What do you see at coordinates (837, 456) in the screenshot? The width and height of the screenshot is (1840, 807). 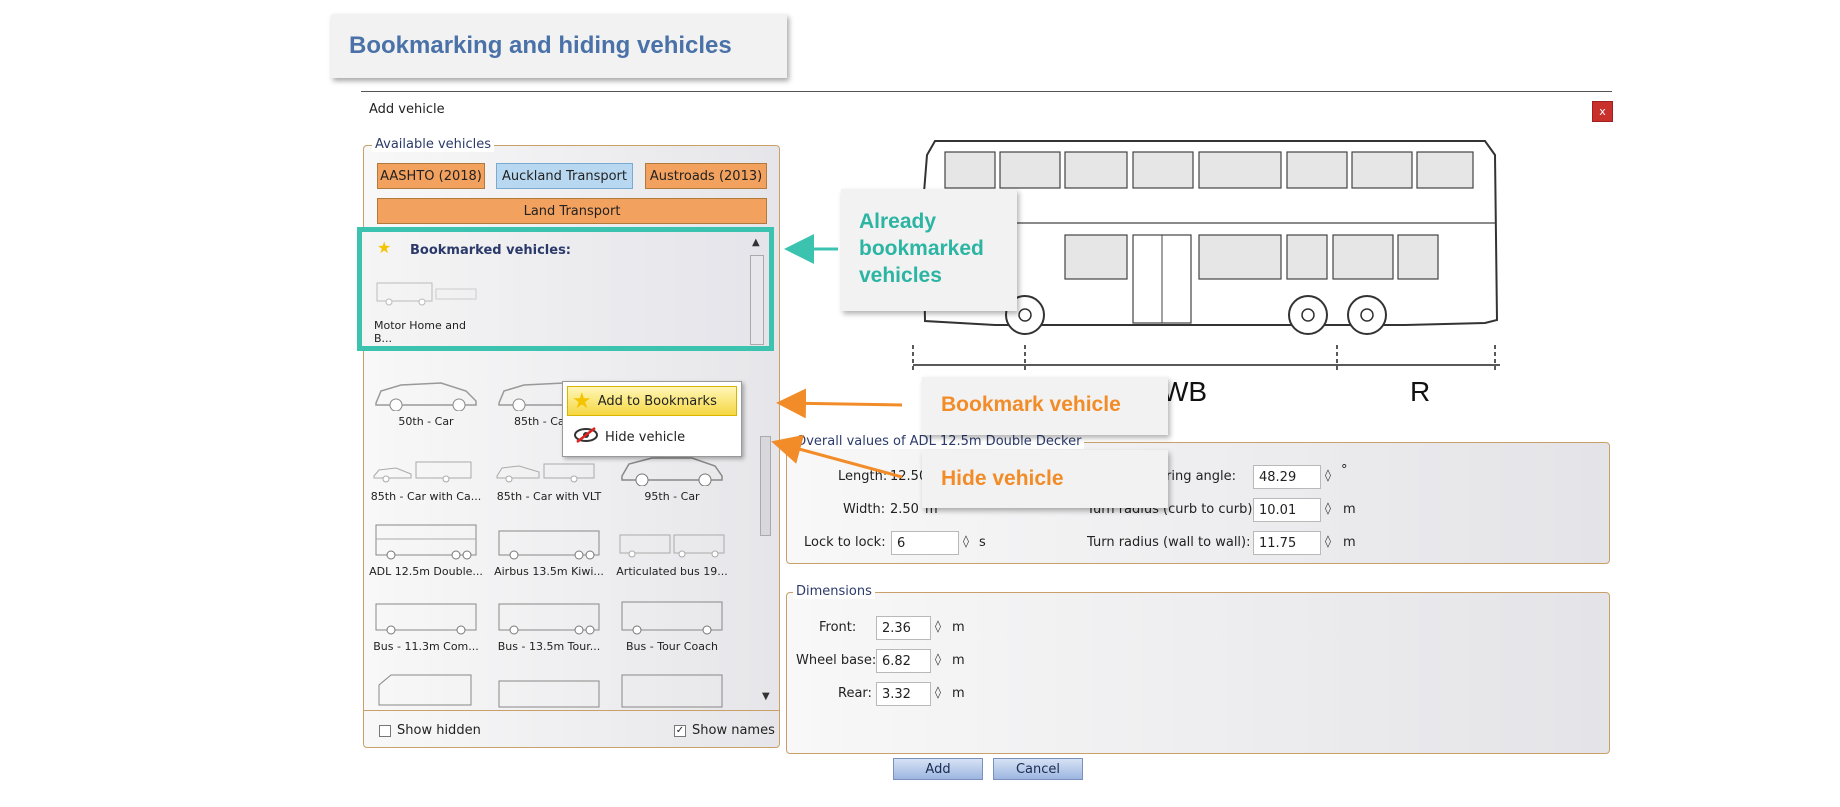 I see `arrow-hide-vehicle` at bounding box center [837, 456].